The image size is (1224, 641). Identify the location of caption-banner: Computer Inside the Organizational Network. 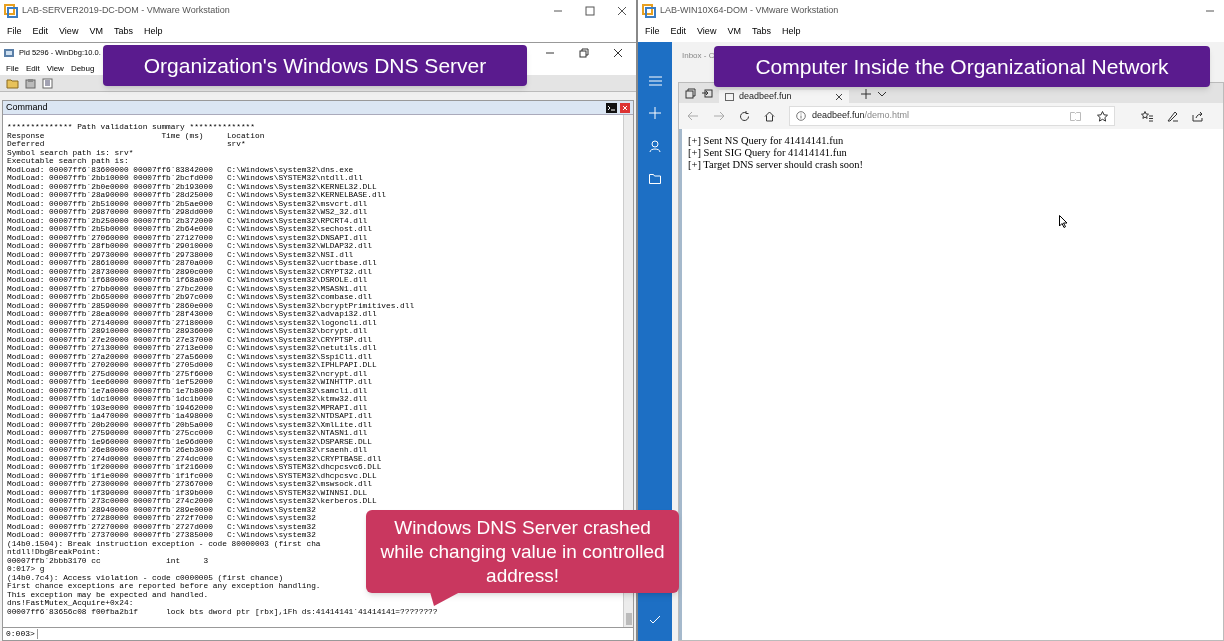
(962, 66).